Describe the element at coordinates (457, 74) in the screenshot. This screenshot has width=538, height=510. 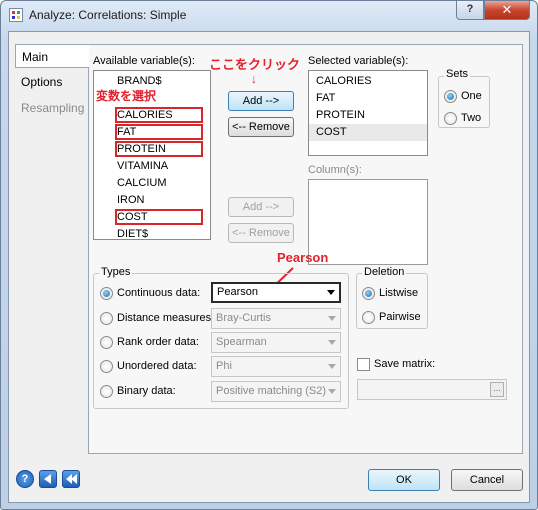
I see `sets-title: Sets` at that location.